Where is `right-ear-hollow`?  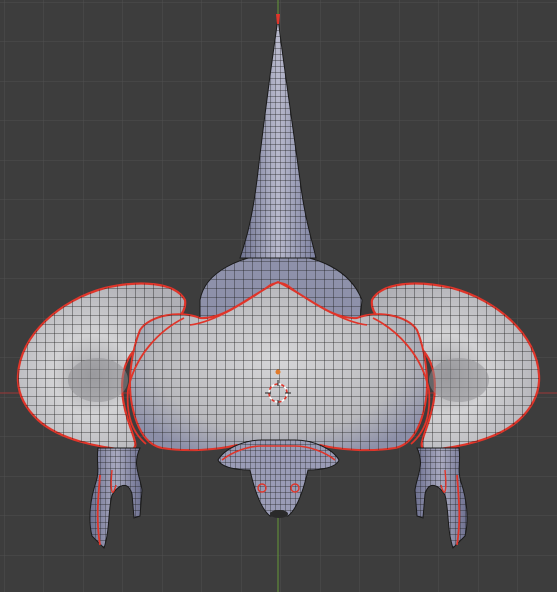 right-ear-hollow is located at coordinates (459, 380).